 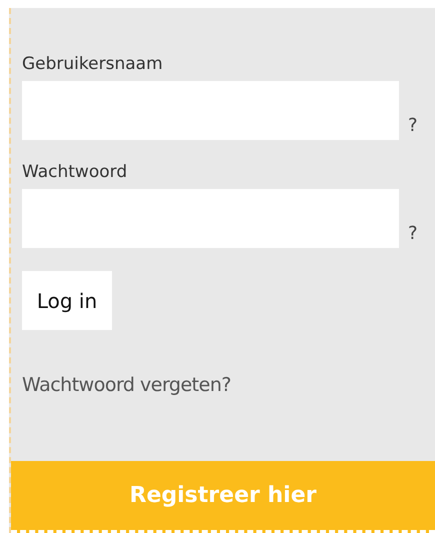 I want to click on login-button: Log in, so click(x=67, y=300).